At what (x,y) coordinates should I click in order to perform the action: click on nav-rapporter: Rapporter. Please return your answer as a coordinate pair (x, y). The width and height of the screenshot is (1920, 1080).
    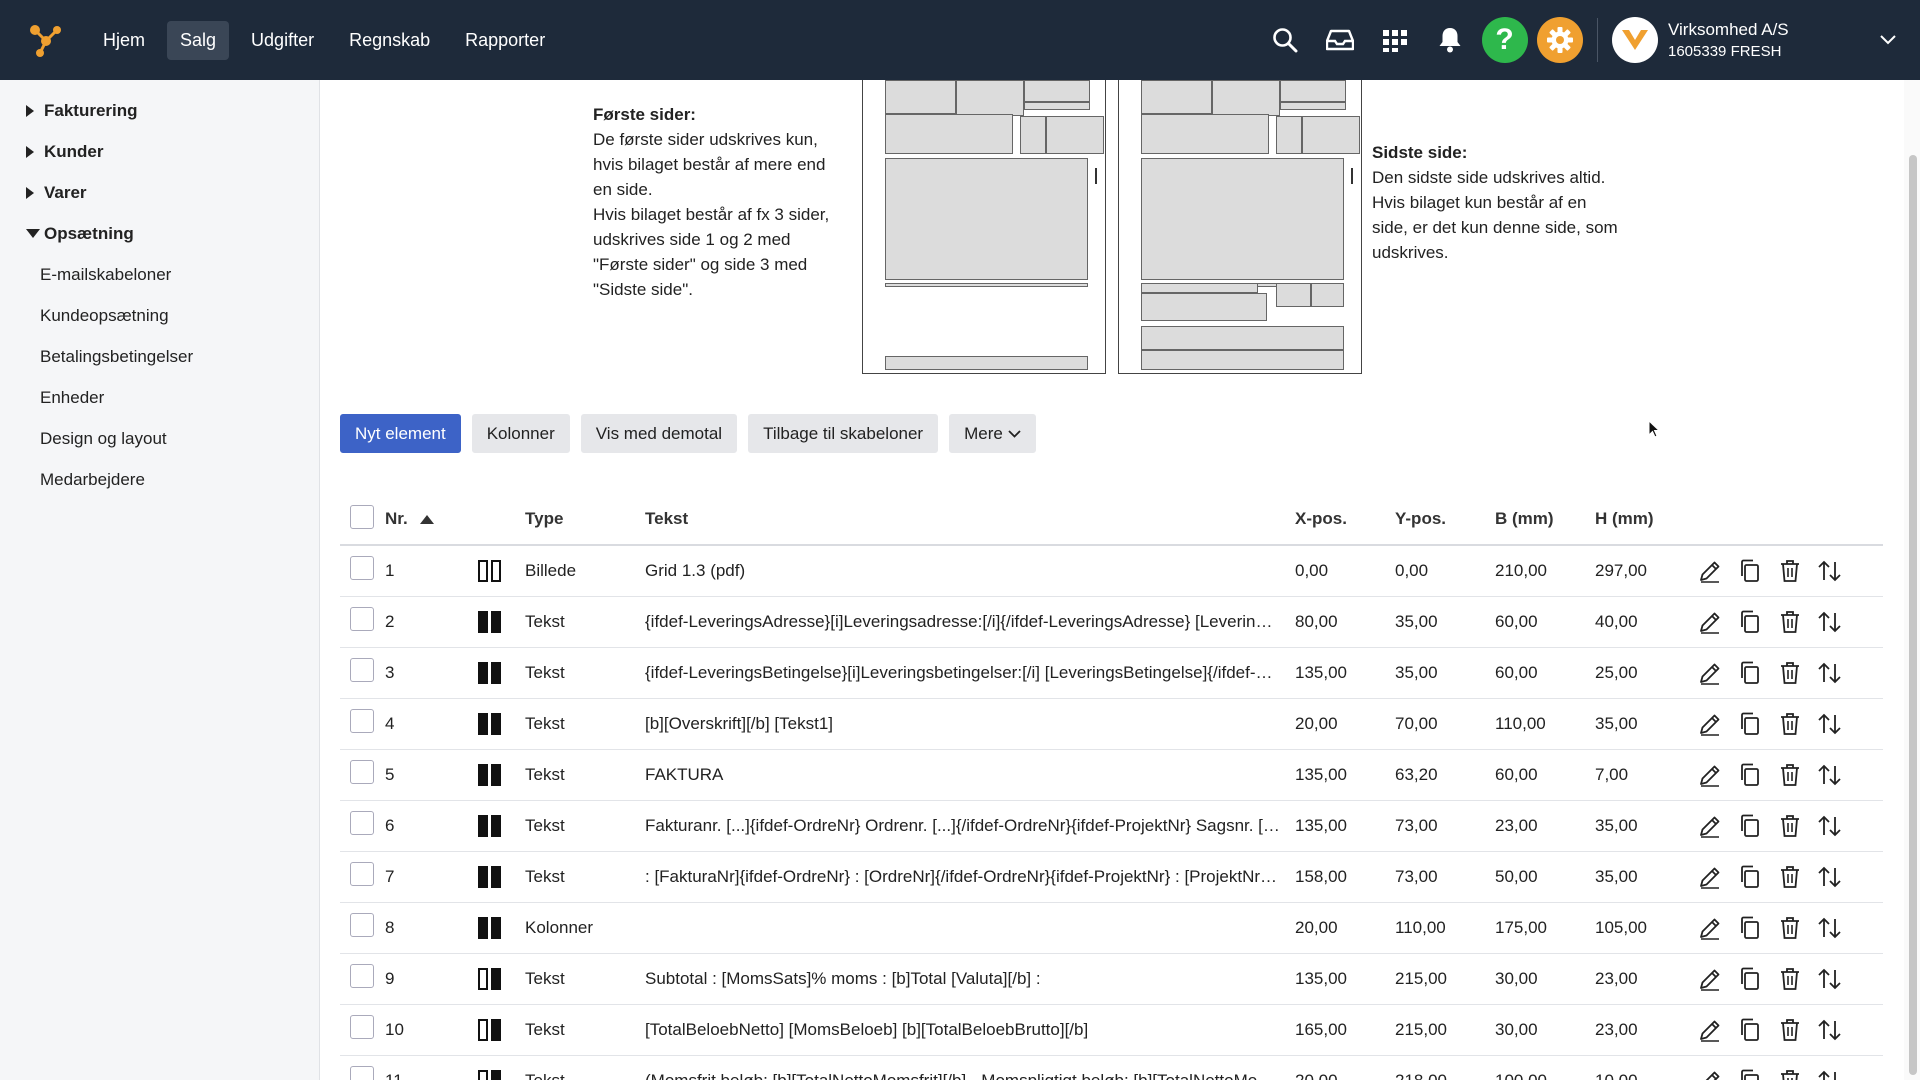
    Looking at the image, I should click on (505, 40).